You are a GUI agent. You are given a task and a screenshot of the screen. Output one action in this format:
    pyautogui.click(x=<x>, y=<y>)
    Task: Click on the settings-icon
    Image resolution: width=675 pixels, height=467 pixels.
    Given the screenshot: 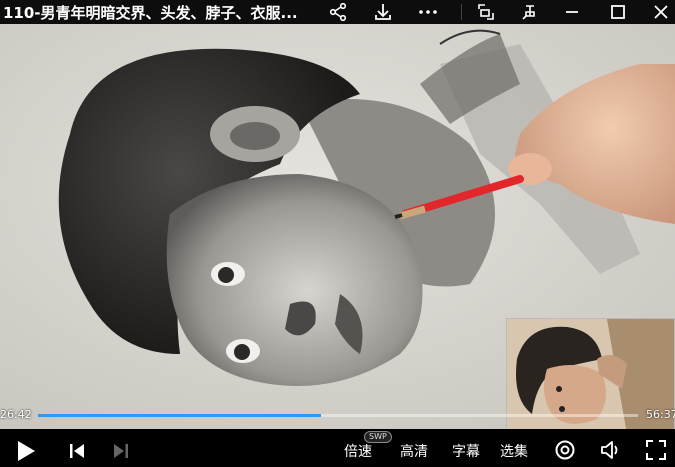 What is the action you would take?
    pyautogui.click(x=565, y=450)
    